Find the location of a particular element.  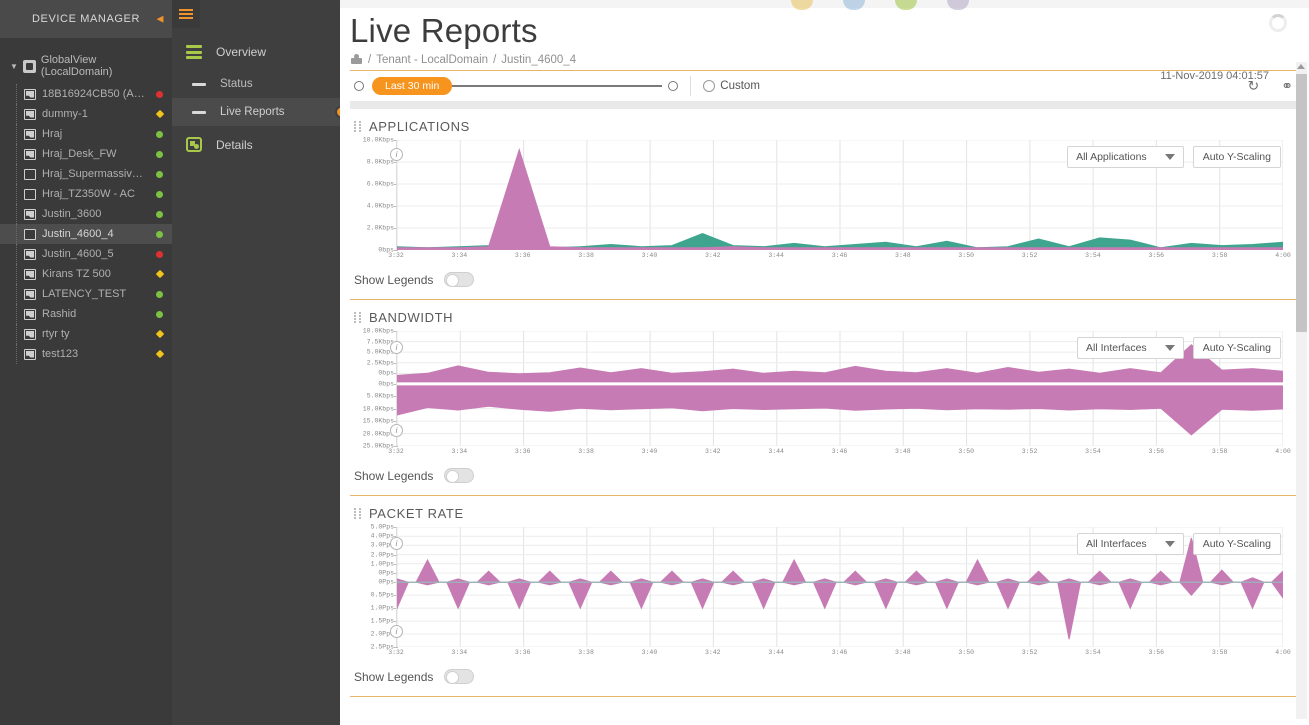

chart-controls: All Applications Auto Y-Scaling is located at coordinates (1174, 157).